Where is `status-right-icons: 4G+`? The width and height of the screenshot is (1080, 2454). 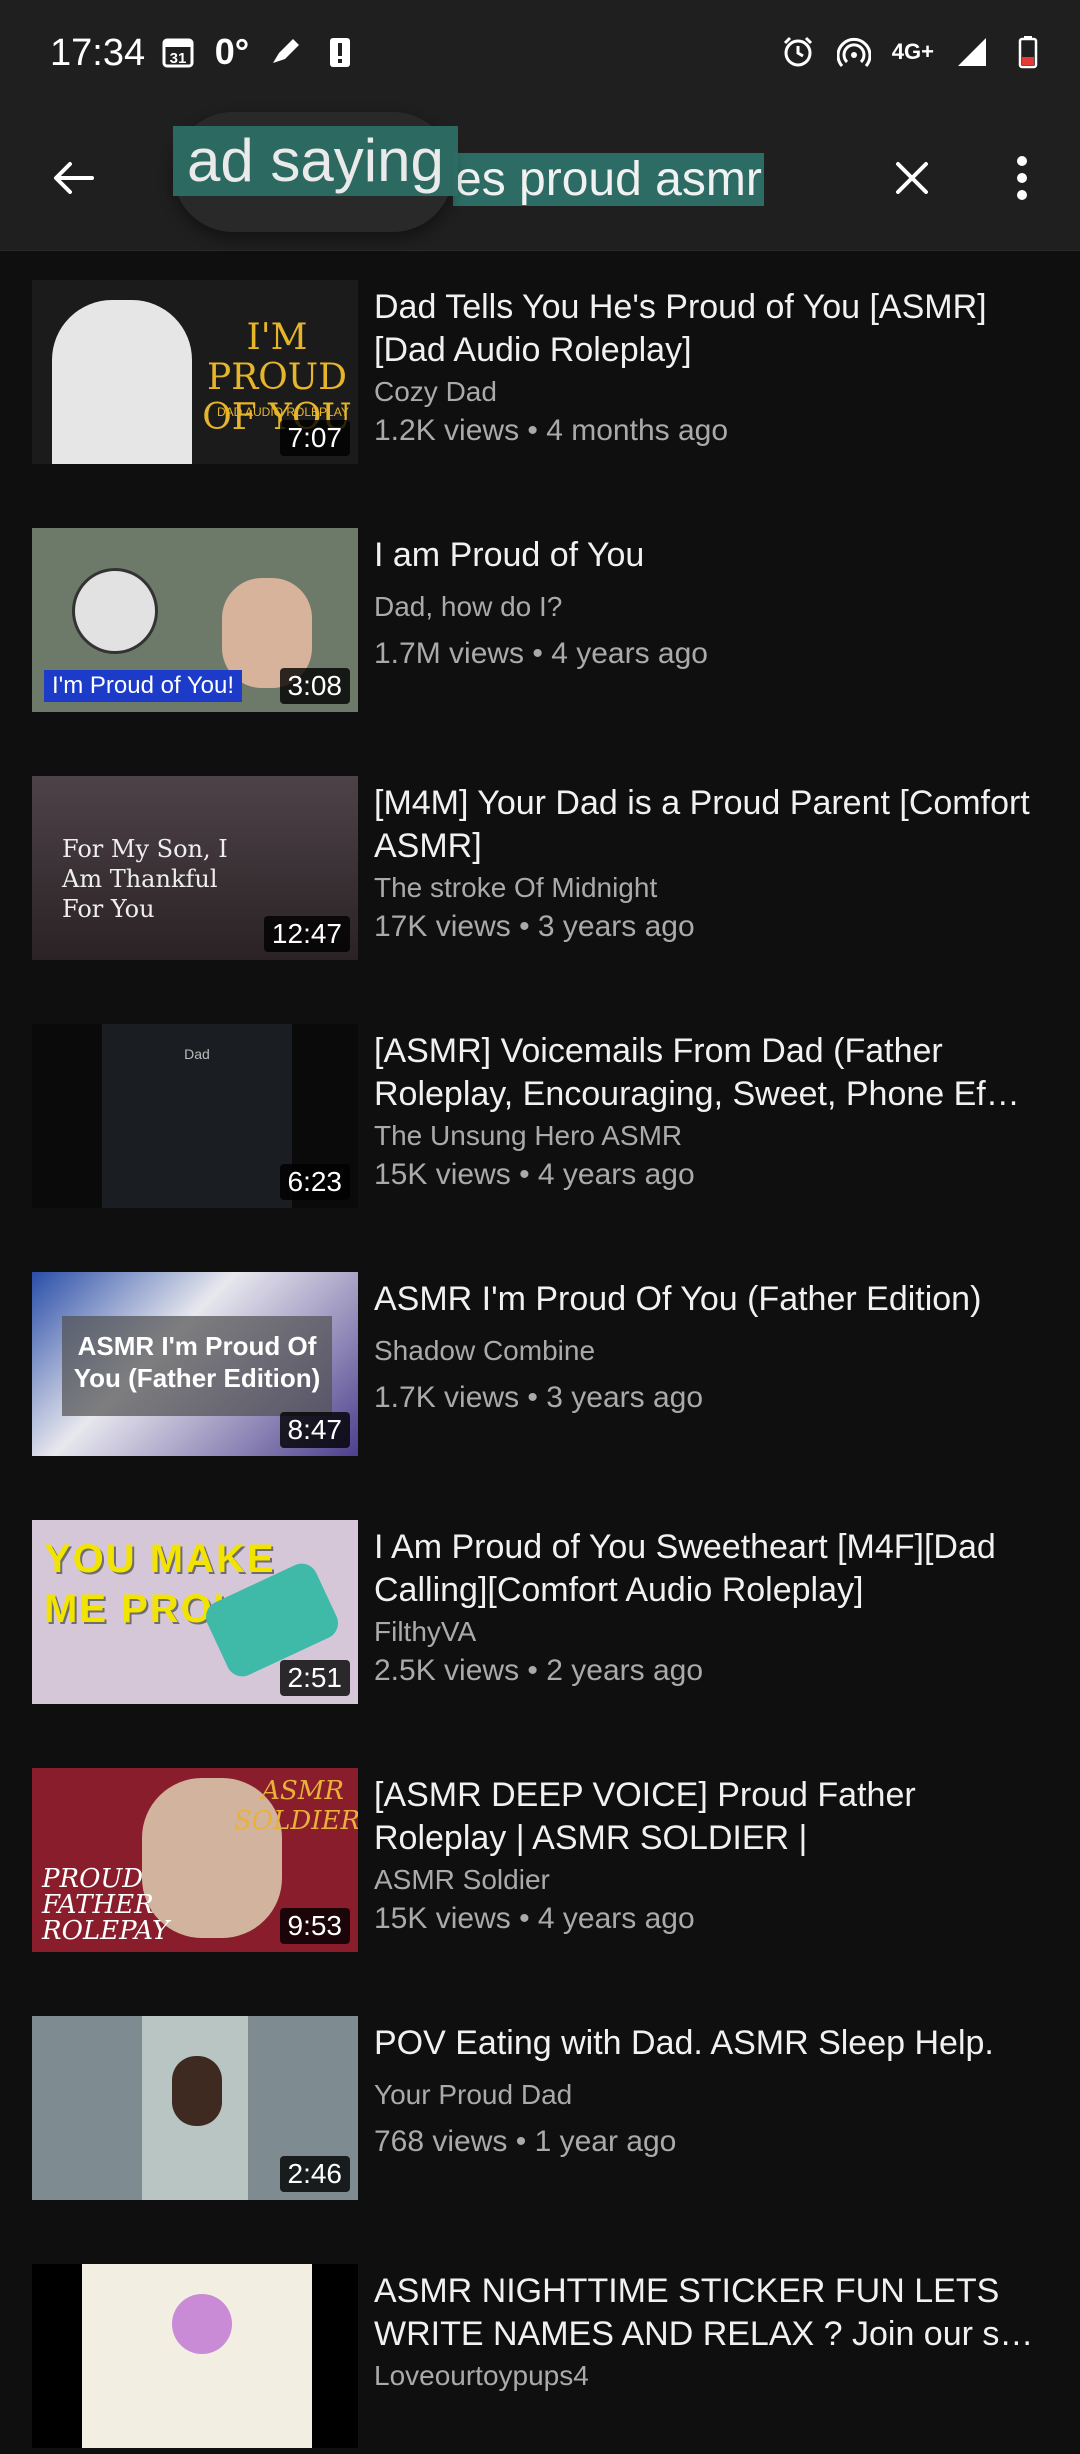 status-right-icons: 4G+ is located at coordinates (913, 52).